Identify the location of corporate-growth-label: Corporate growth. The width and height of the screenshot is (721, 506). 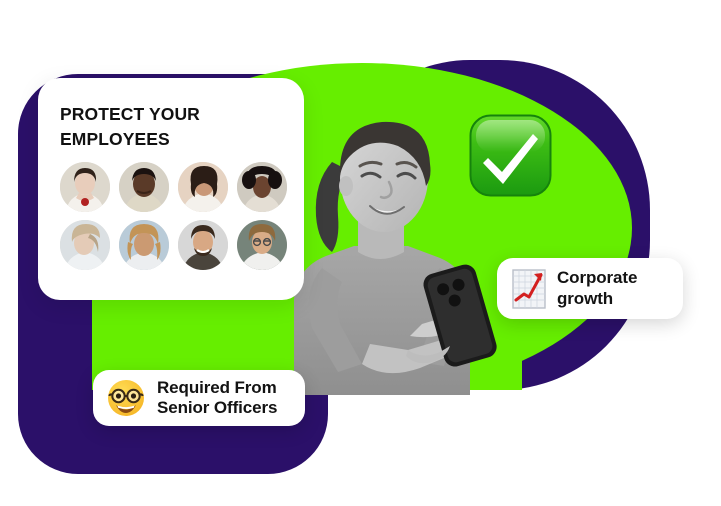
(597, 288).